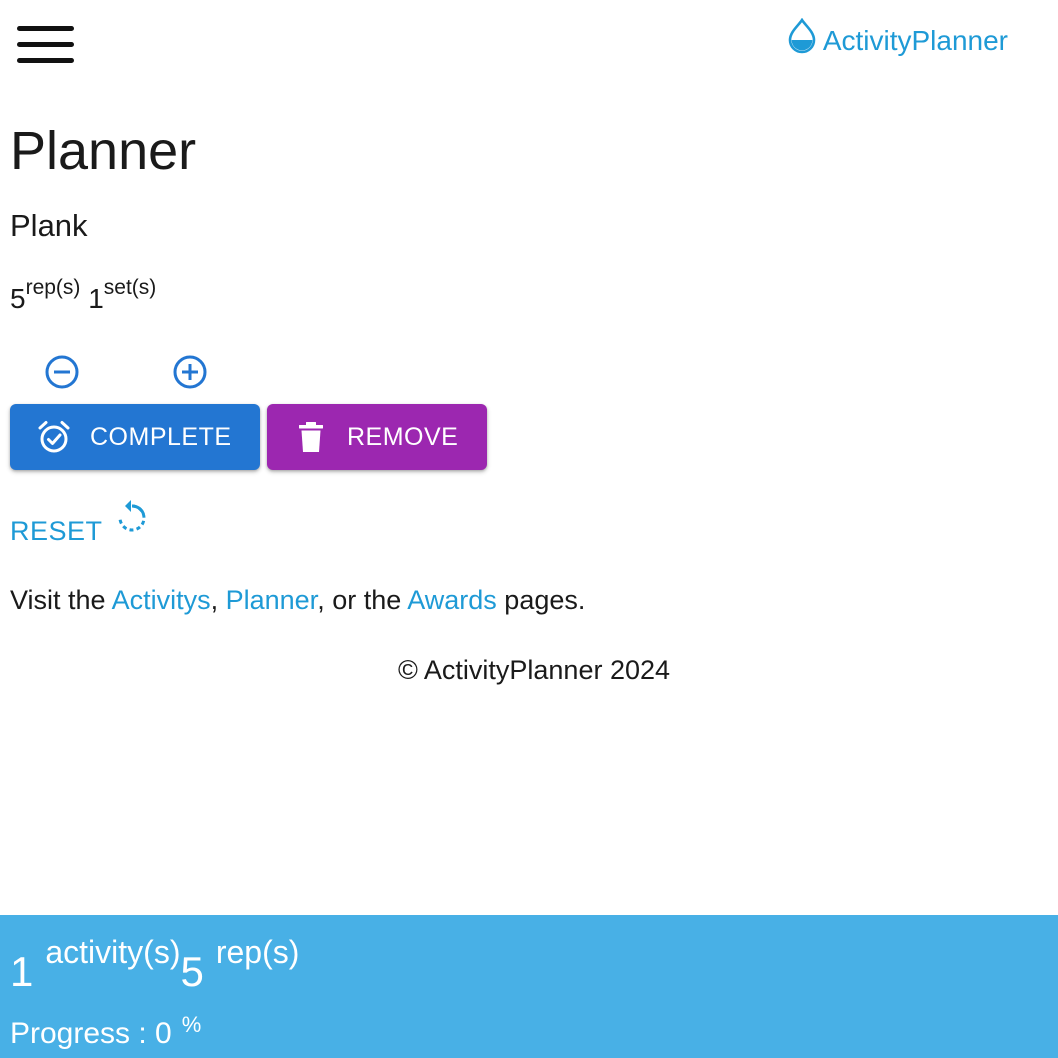  What do you see at coordinates (362, 600) in the screenshot?
I see `visit-separator: , or the` at bounding box center [362, 600].